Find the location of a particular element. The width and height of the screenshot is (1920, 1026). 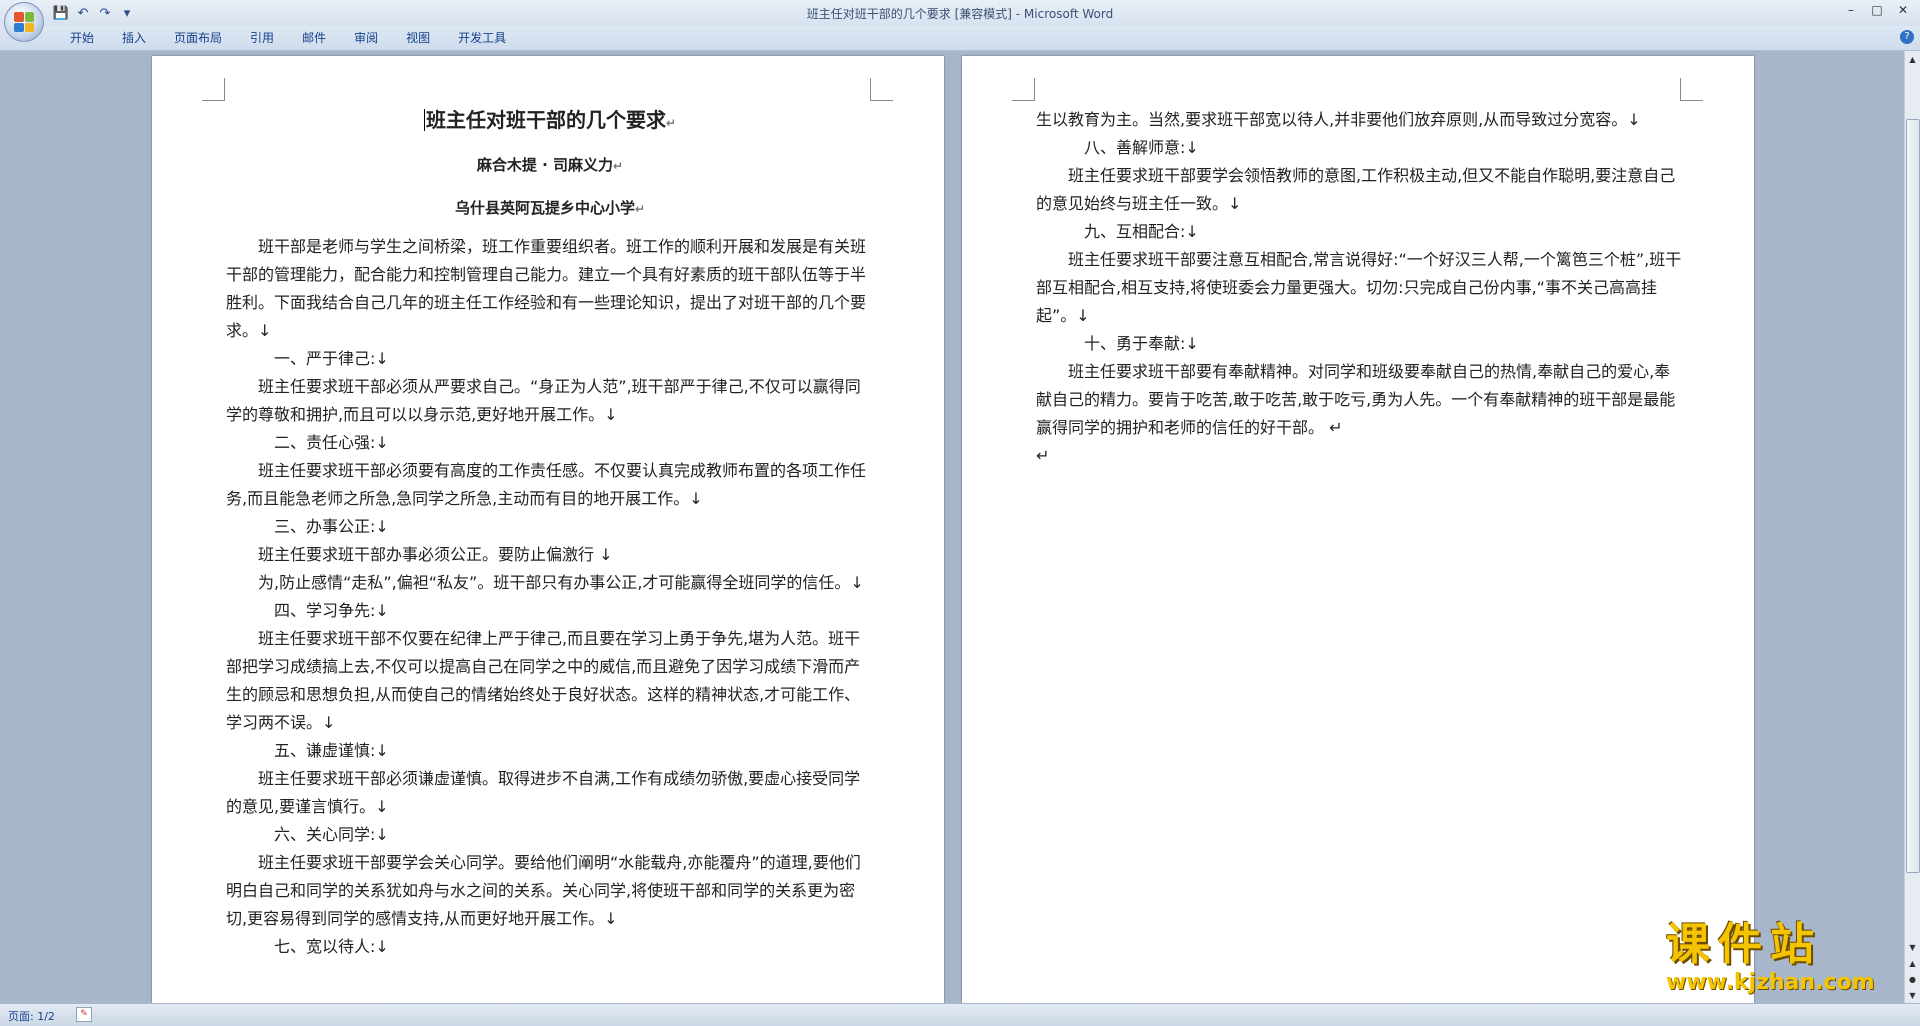

scroll-up-icon: ▲ is located at coordinates (1912, 59).